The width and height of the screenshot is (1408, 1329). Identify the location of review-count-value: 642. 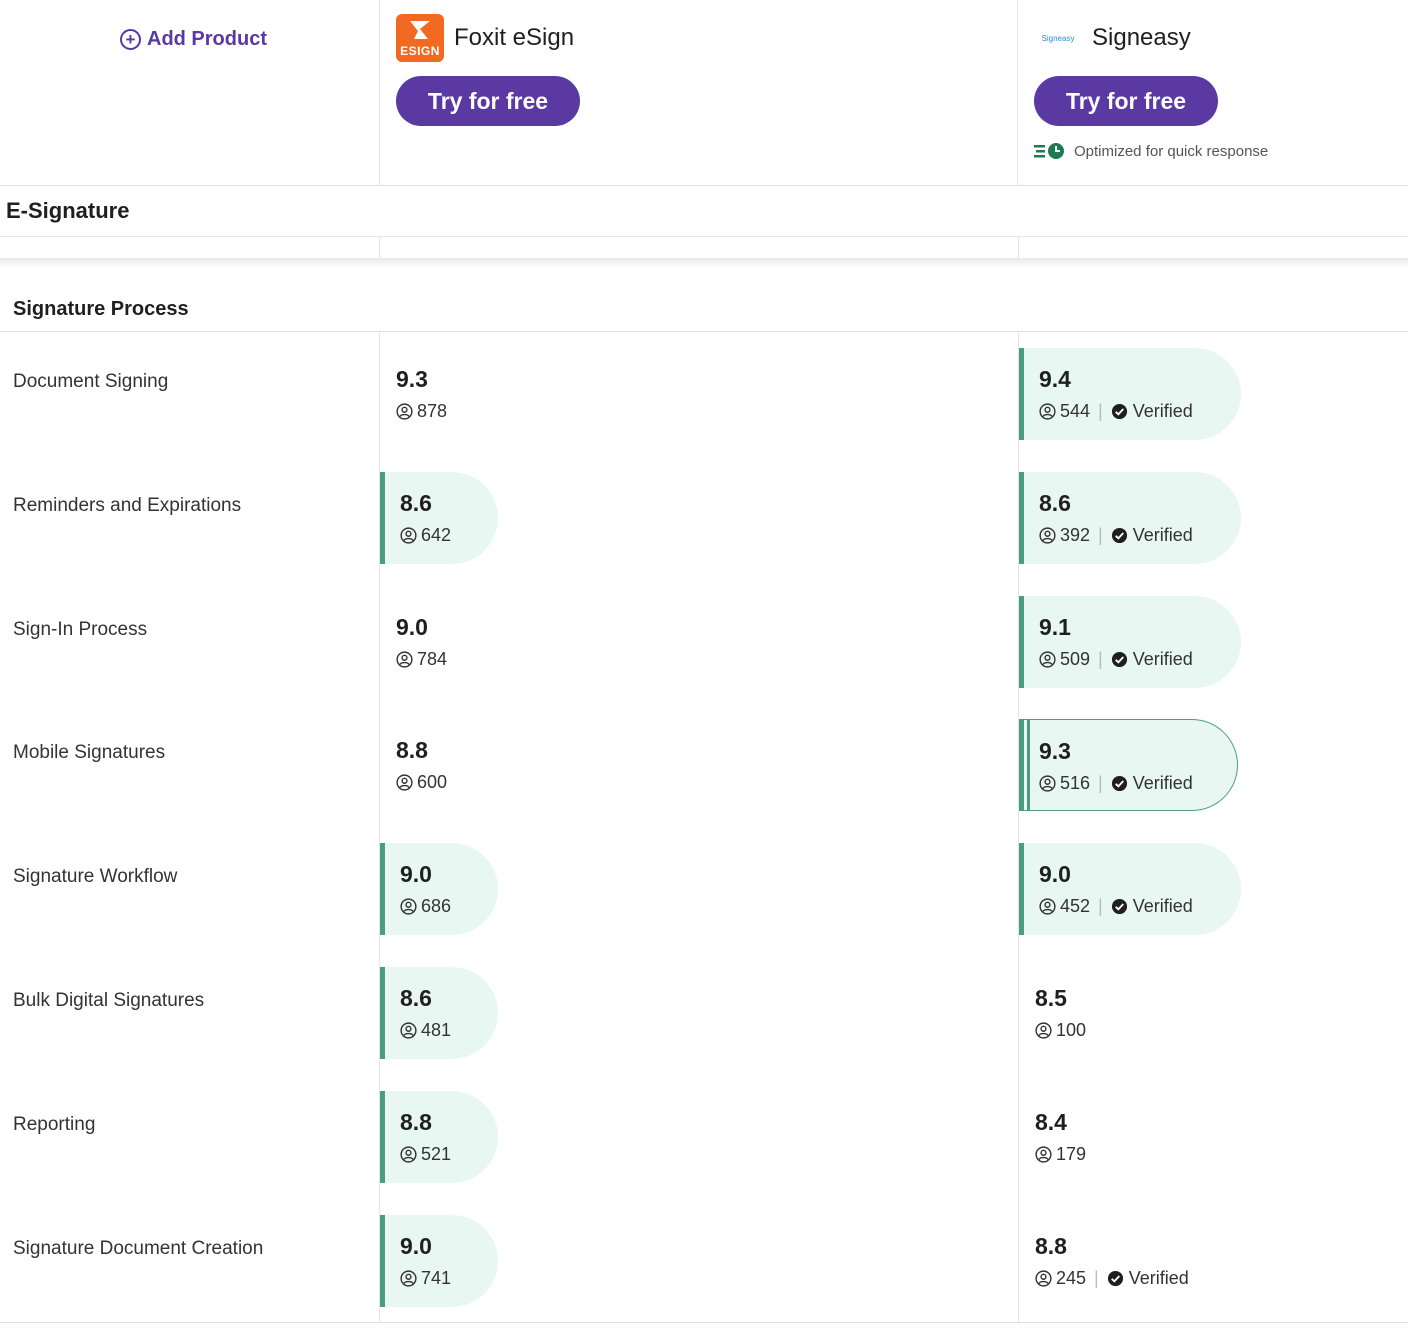
(436, 535).